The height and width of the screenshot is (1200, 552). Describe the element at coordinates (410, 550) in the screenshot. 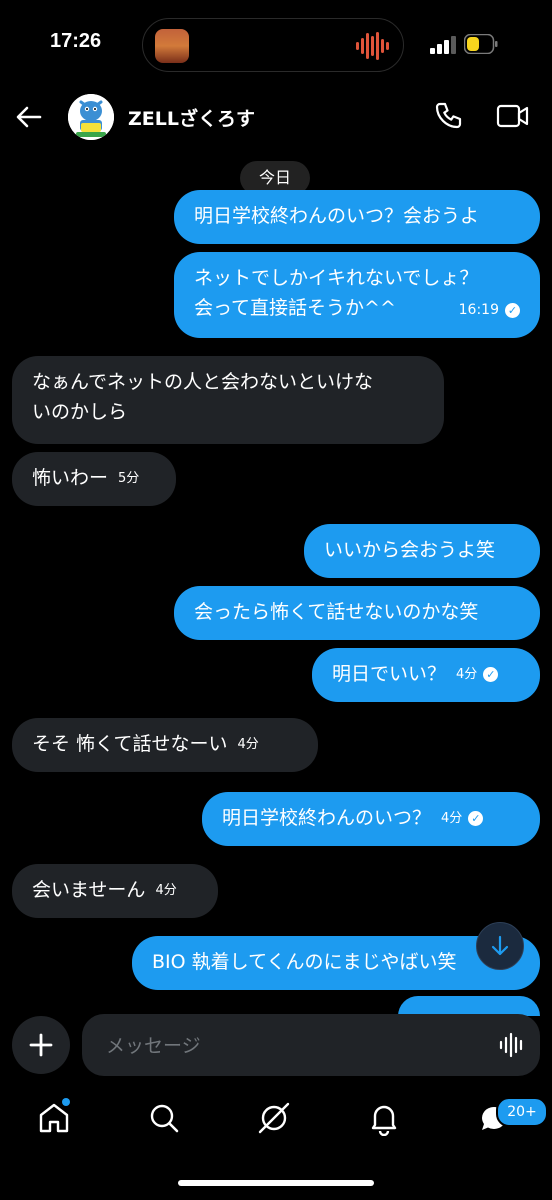

I see `message-text: いいから会おうよ笑` at that location.